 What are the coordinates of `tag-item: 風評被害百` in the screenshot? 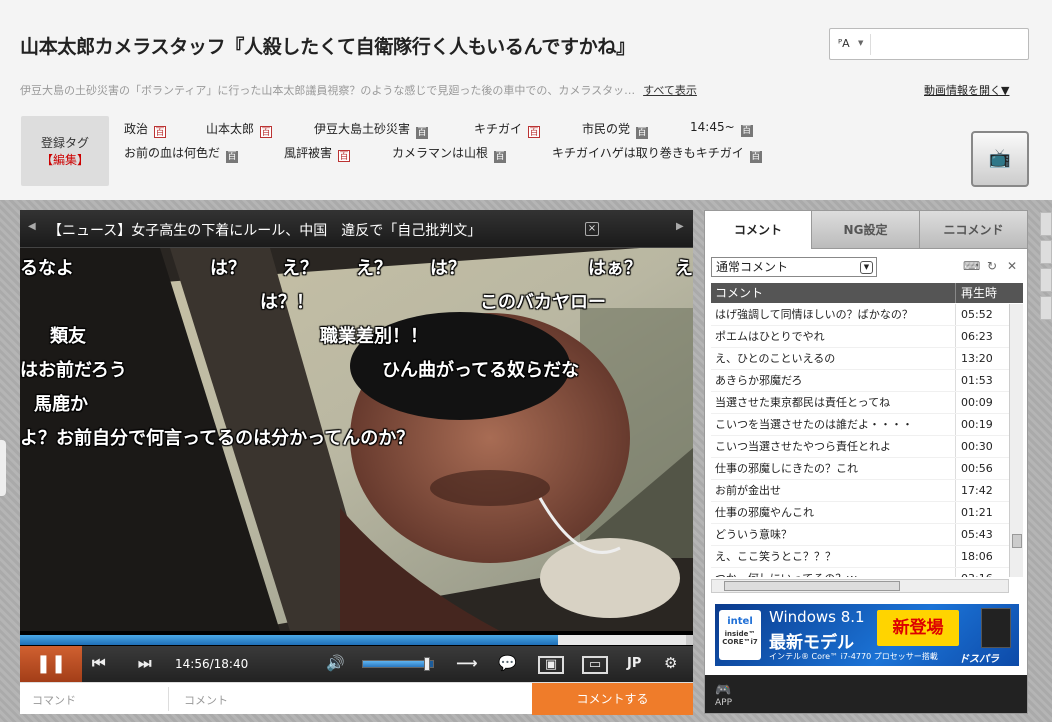 It's located at (317, 153).